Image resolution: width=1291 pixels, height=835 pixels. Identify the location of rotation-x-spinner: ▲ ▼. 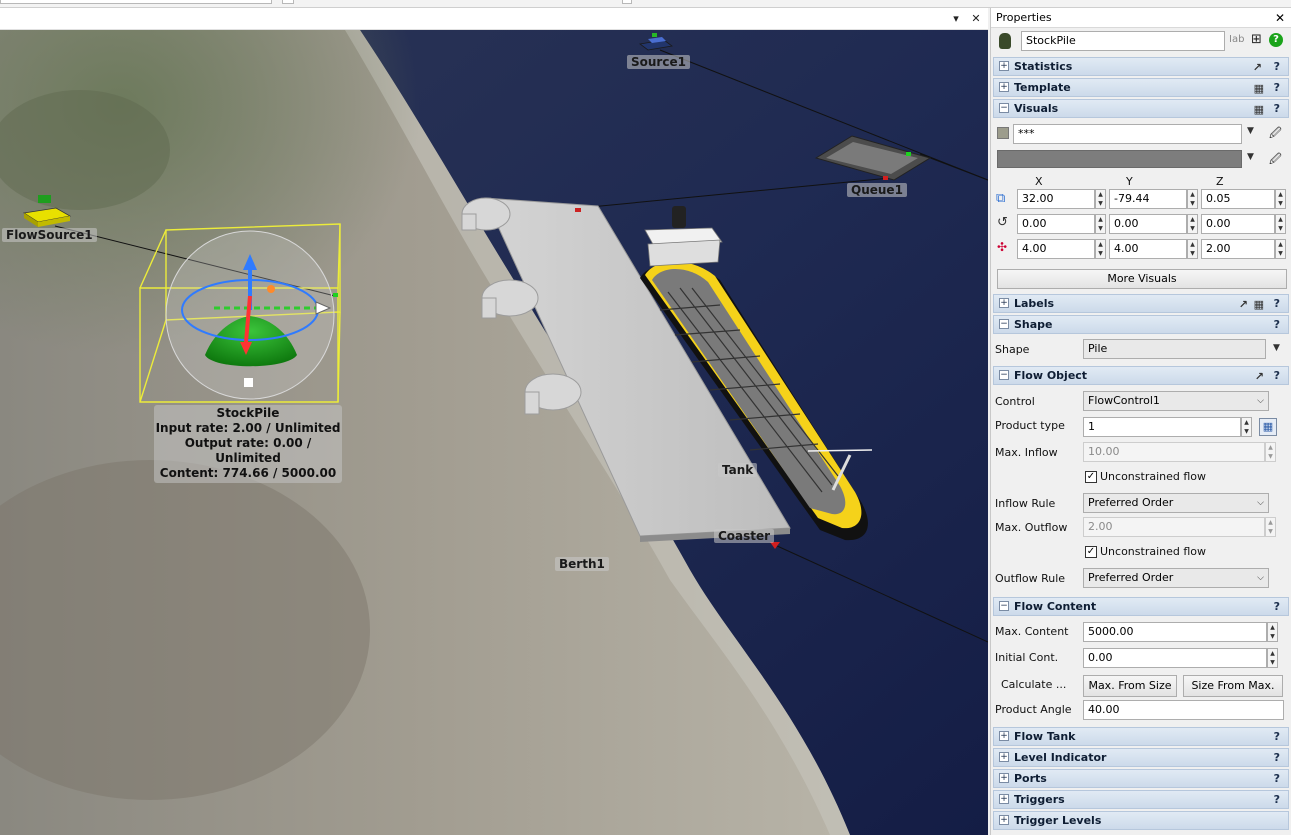
(1100, 224).